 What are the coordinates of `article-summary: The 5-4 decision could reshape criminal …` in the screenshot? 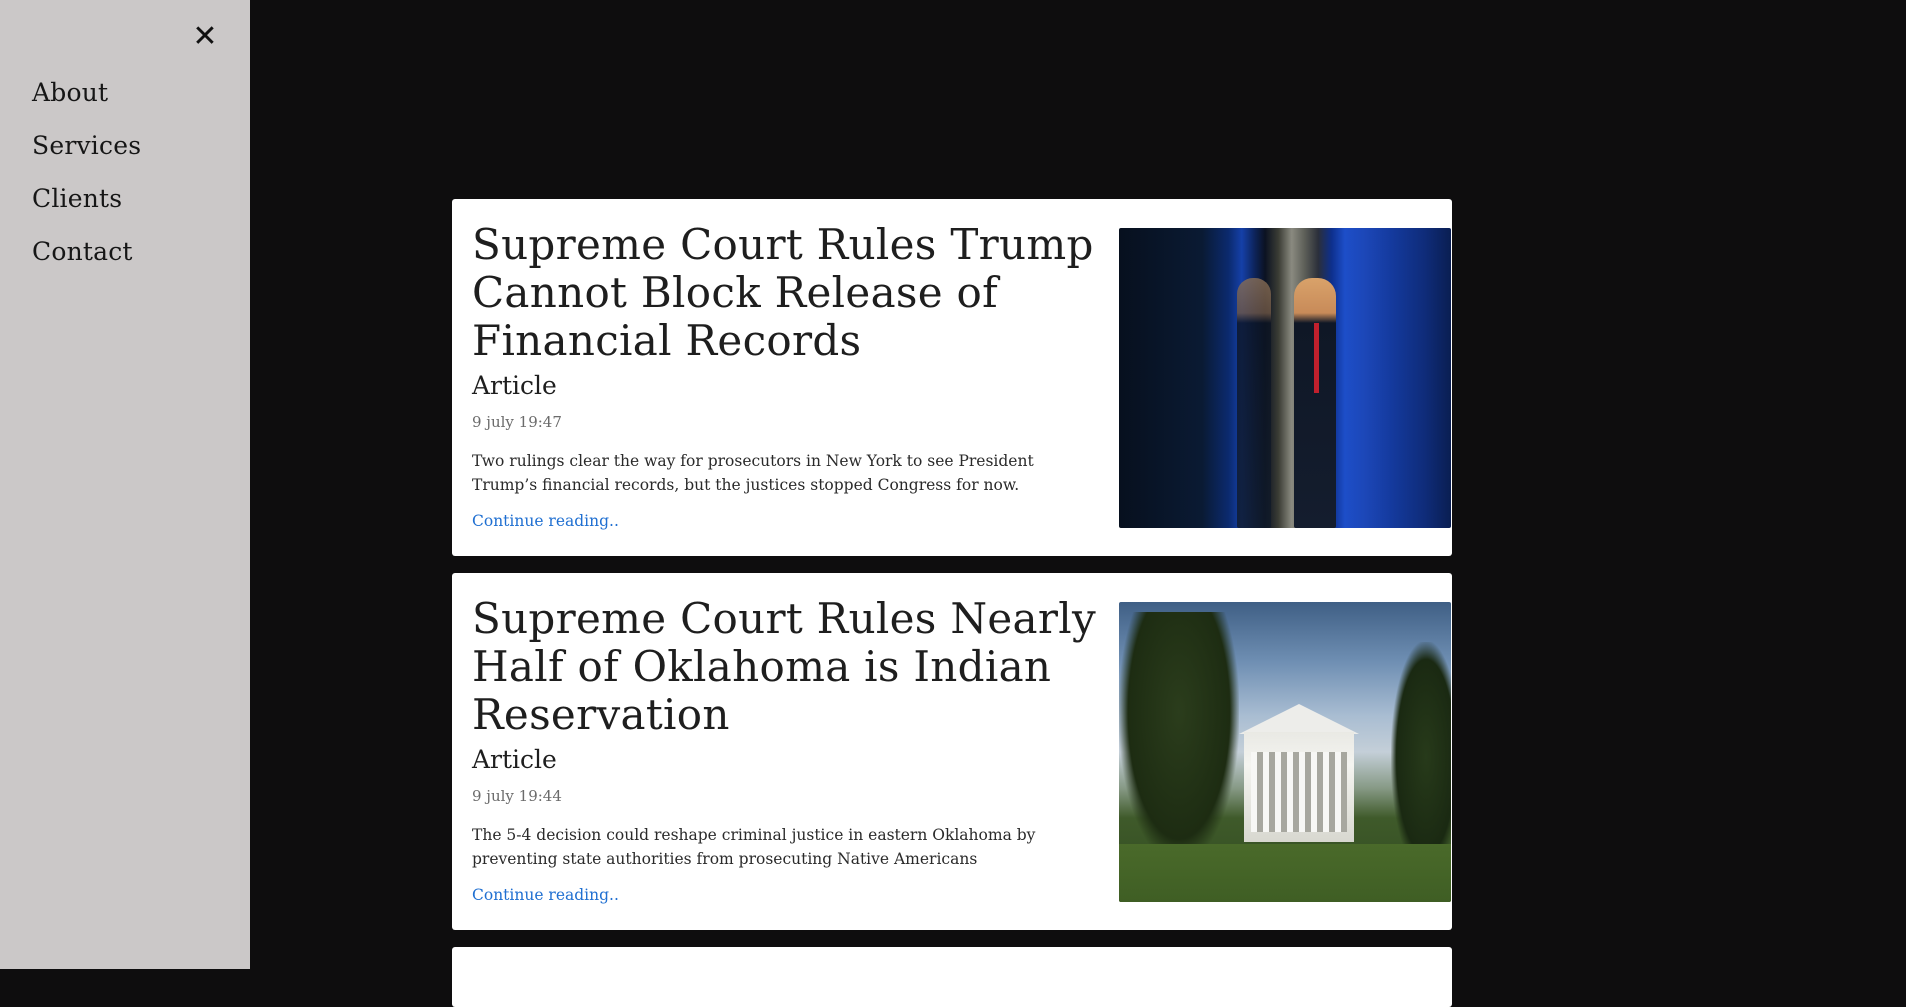 It's located at (754, 847).